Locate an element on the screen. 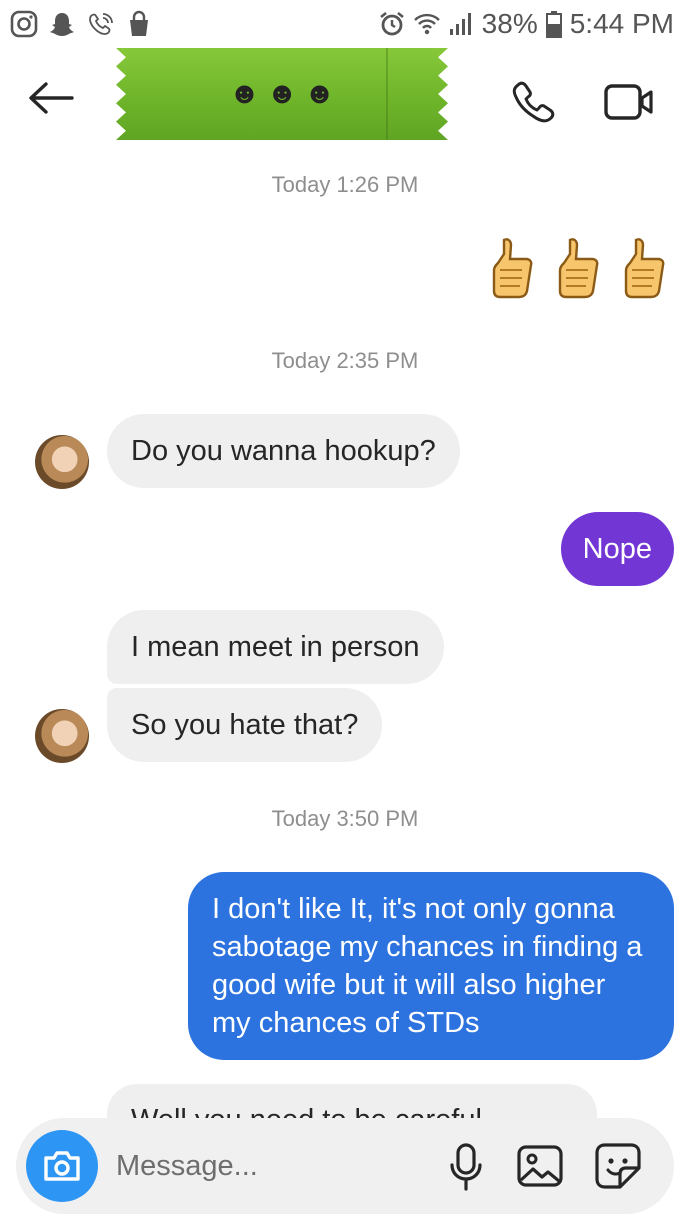 The width and height of the screenshot is (690, 1227). gallery-button is located at coordinates (540, 1166).